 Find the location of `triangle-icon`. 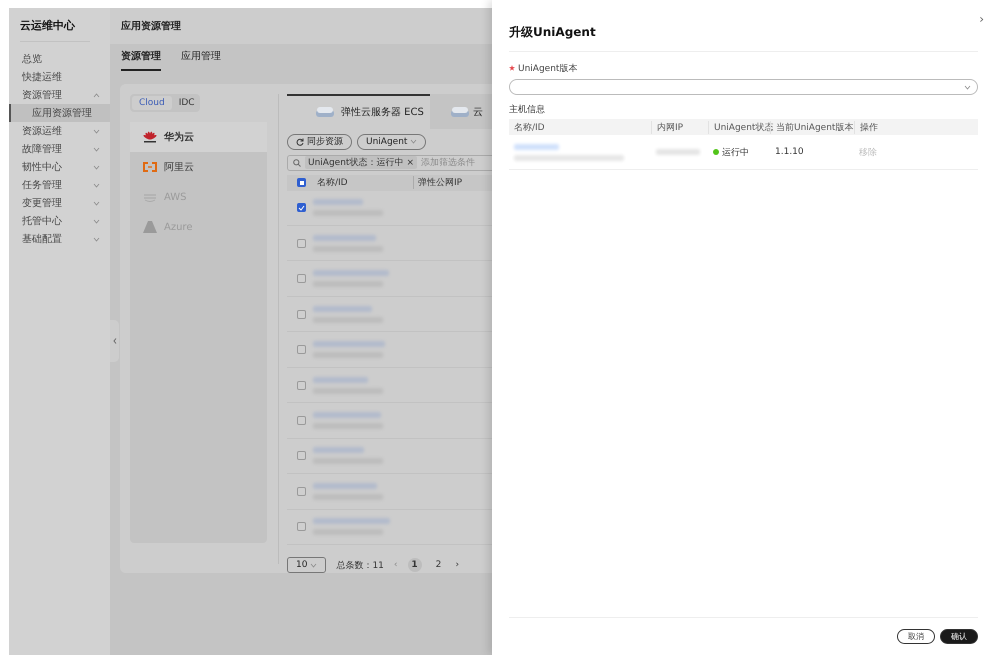

triangle-icon is located at coordinates (150, 227).